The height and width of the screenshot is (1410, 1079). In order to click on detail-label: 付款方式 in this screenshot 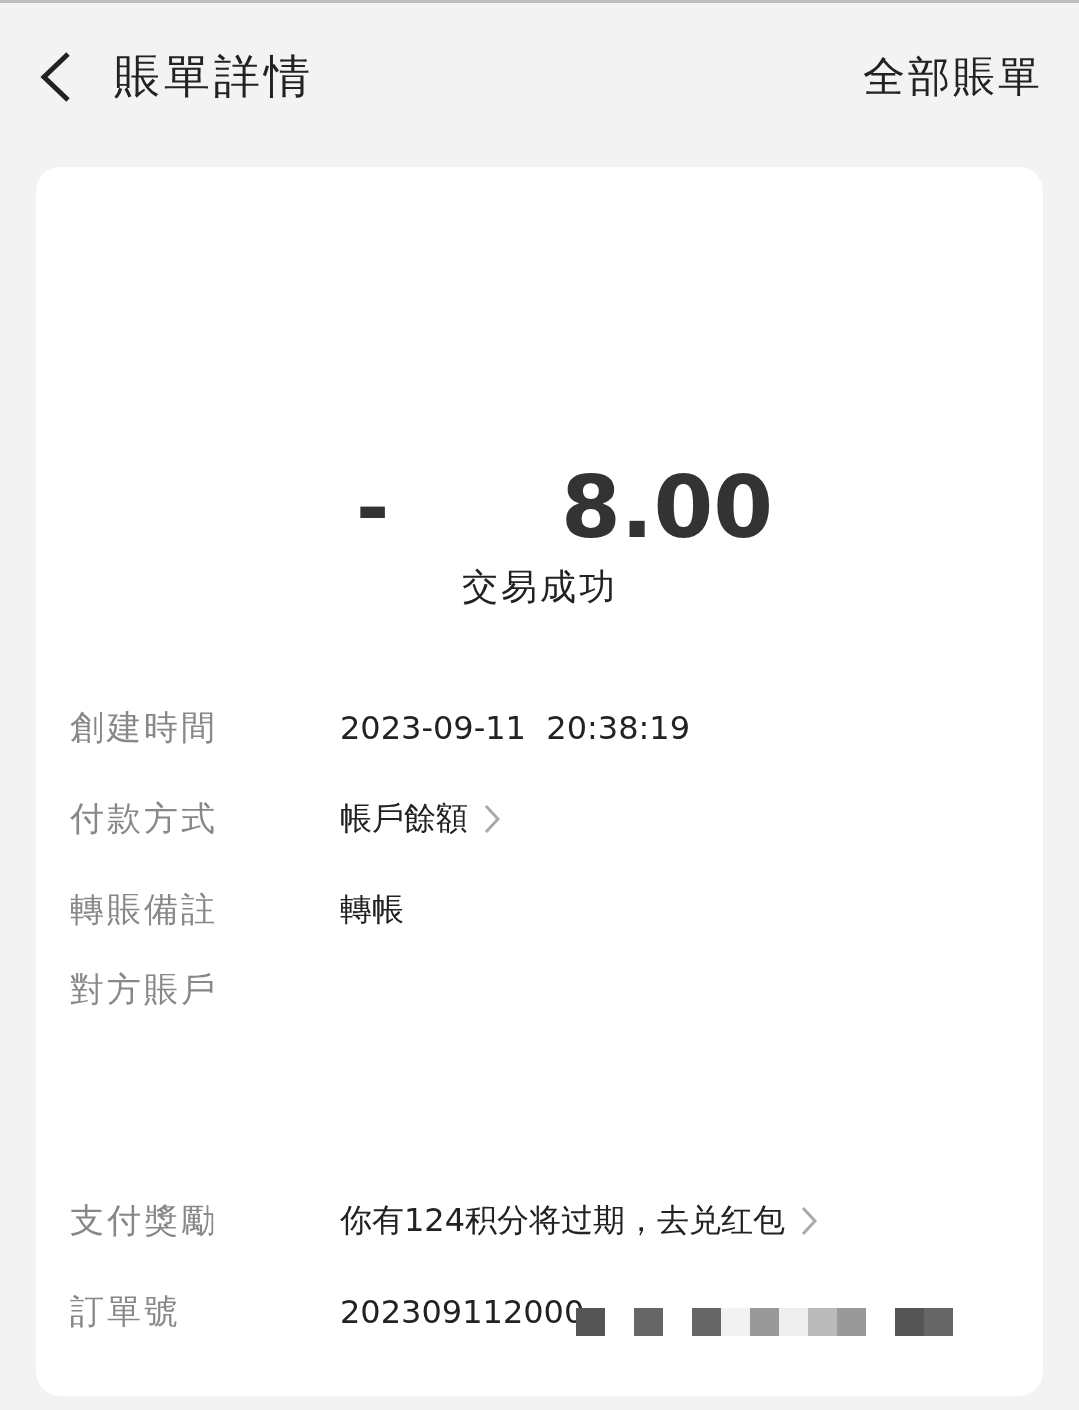, I will do `click(144, 818)`.